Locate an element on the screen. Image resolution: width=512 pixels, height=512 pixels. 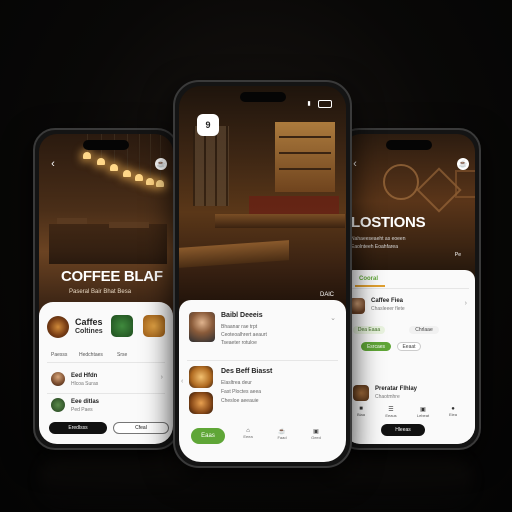
featured-subtitle: Coltines is located at coordinates (89, 331).